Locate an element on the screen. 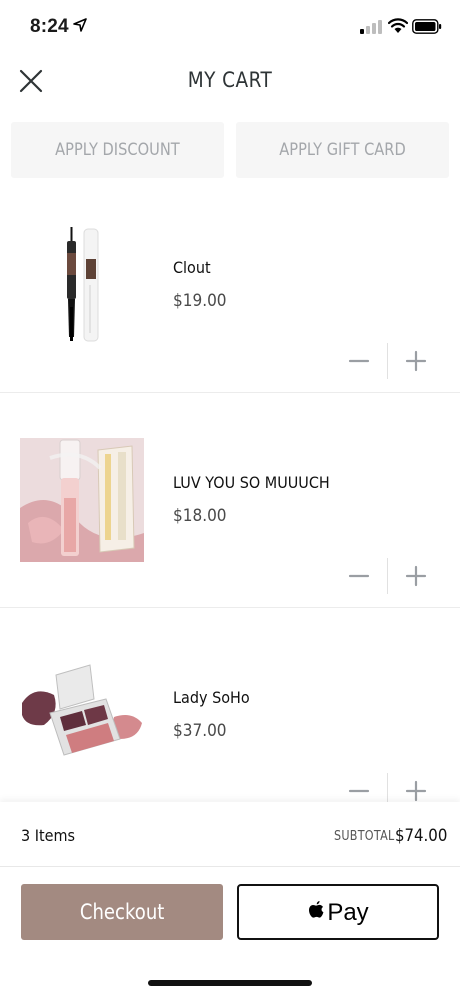 This screenshot has height=996, width=460. apple-pay-button: Pay is located at coordinates (338, 912).